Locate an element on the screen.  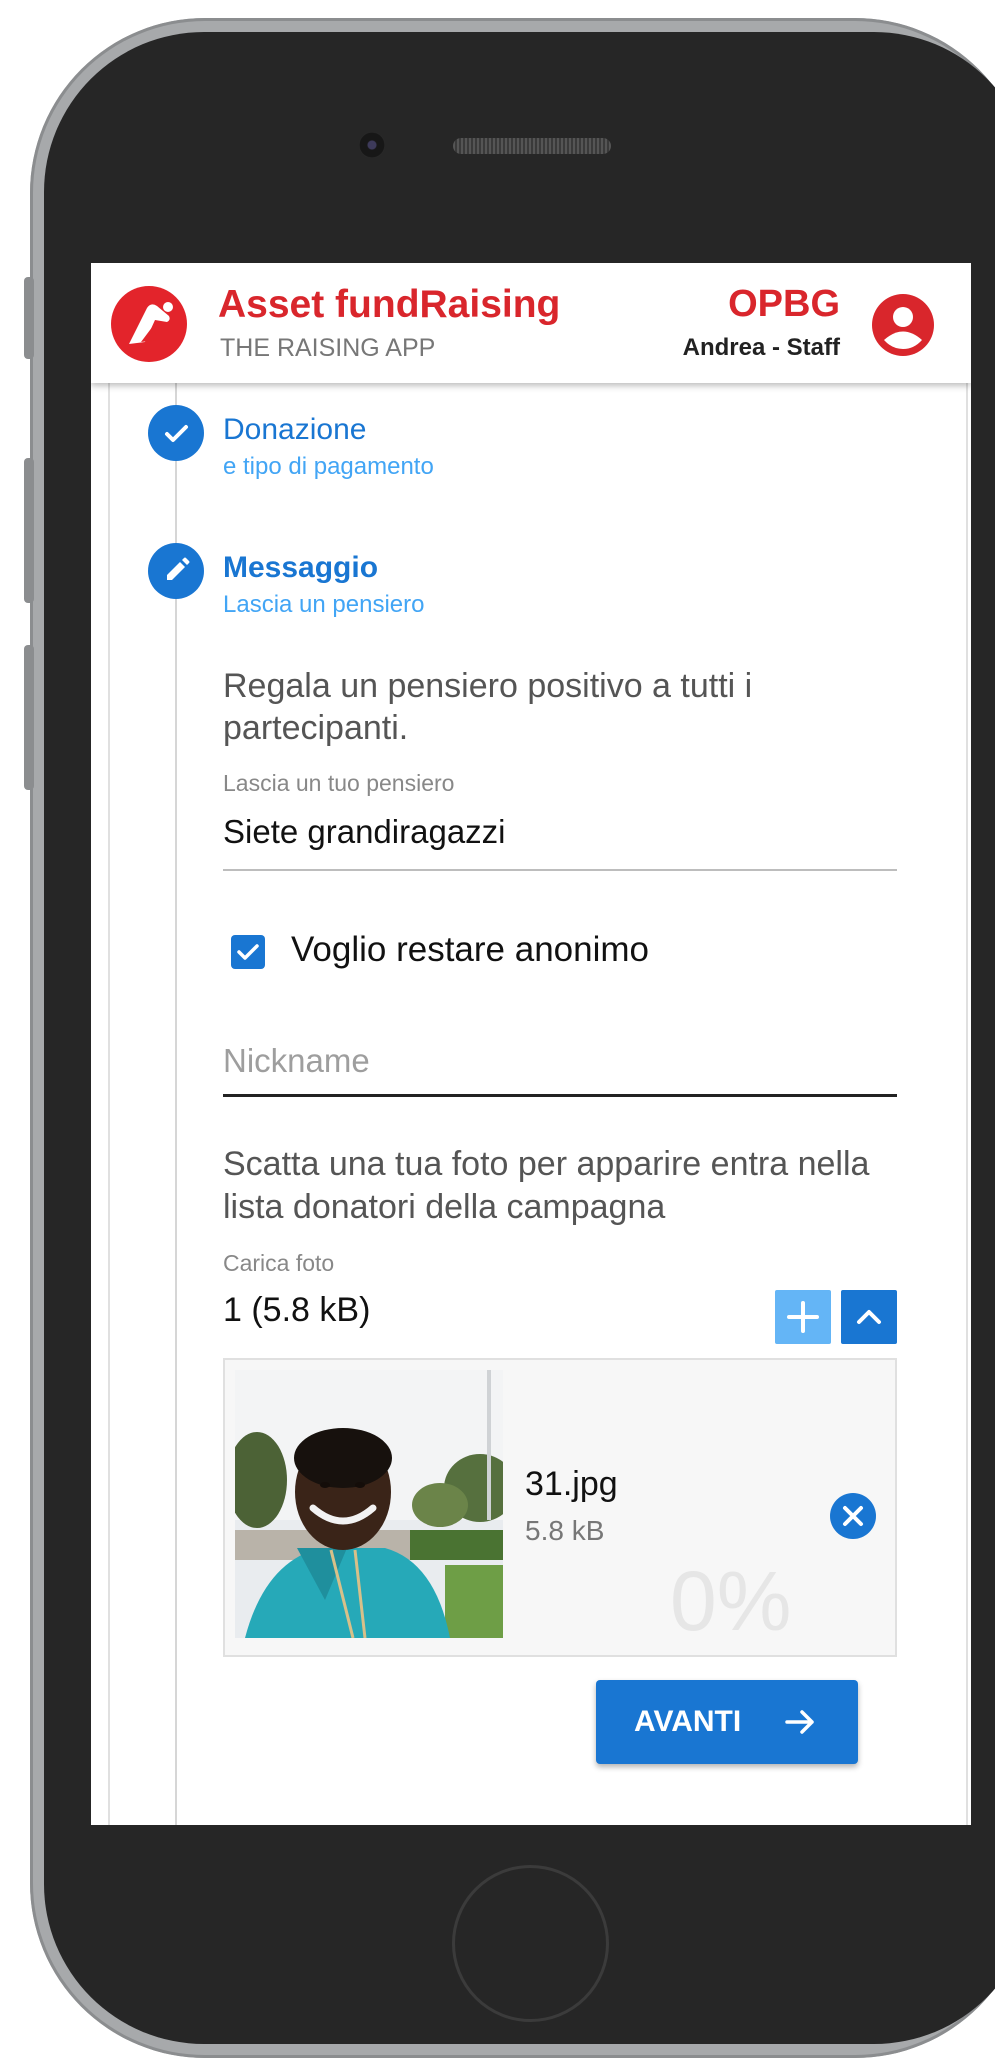
app-title: Asset fundRaising is located at coordinates (389, 304).